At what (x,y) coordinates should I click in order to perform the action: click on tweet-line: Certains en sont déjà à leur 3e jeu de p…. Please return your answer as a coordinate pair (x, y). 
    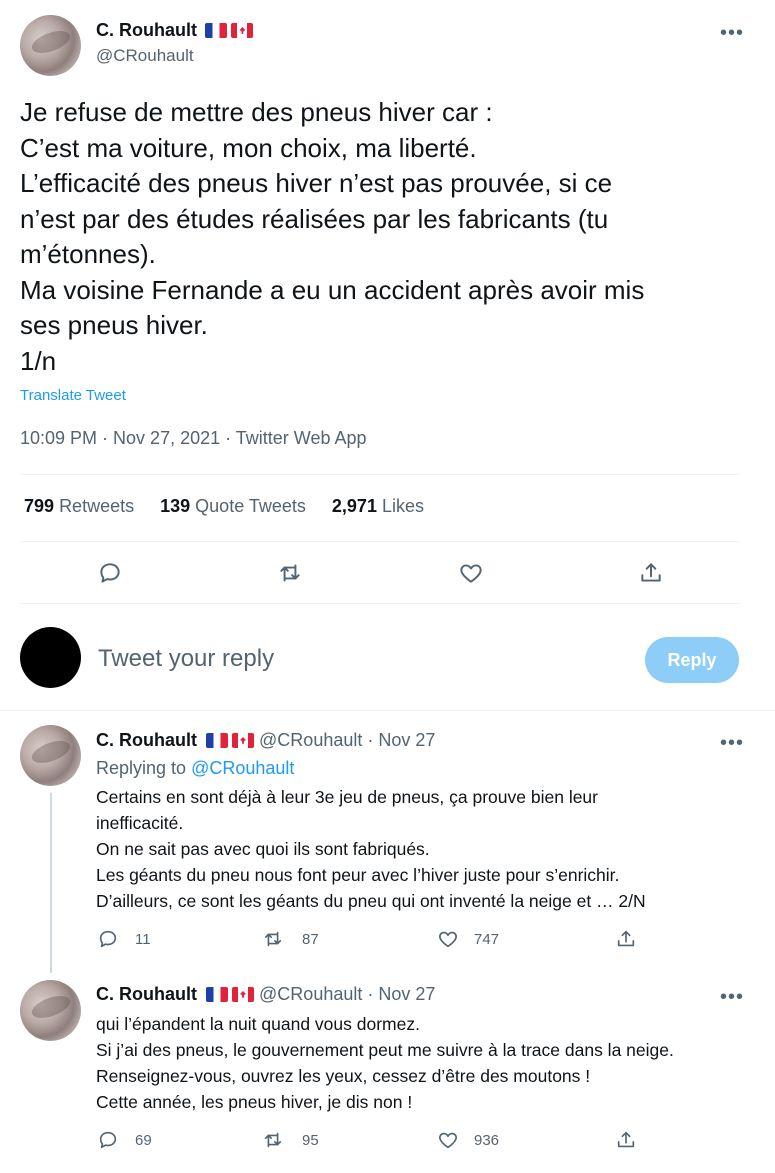
    Looking at the image, I should click on (347, 797).